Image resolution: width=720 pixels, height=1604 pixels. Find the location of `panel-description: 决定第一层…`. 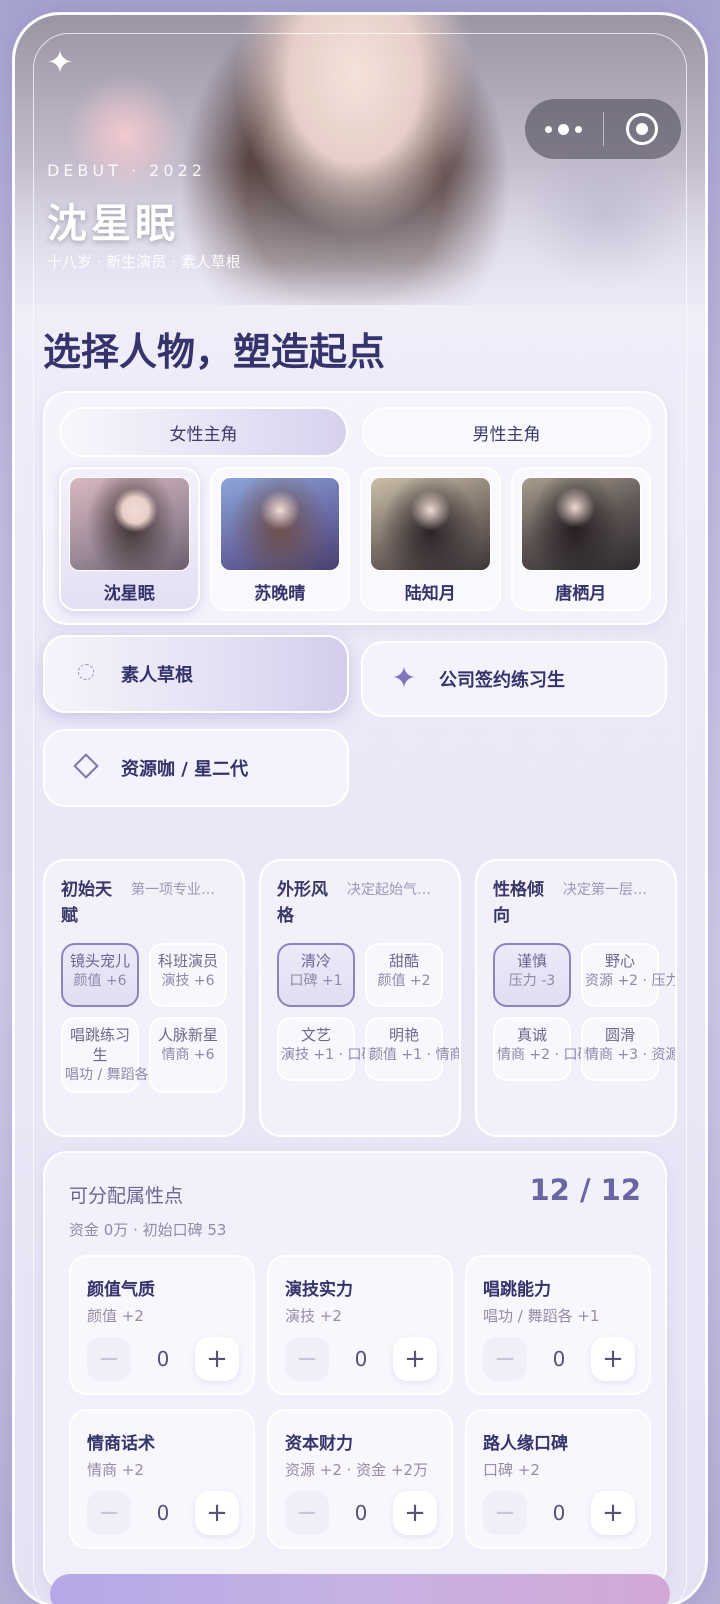

panel-description: 决定第一层… is located at coordinates (605, 890).